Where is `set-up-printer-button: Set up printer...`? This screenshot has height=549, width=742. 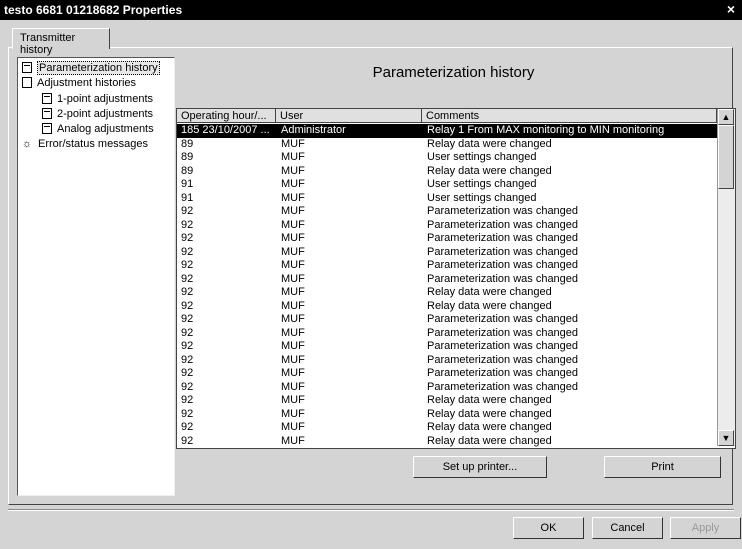
set-up-printer-button: Set up printer... is located at coordinates (480, 467).